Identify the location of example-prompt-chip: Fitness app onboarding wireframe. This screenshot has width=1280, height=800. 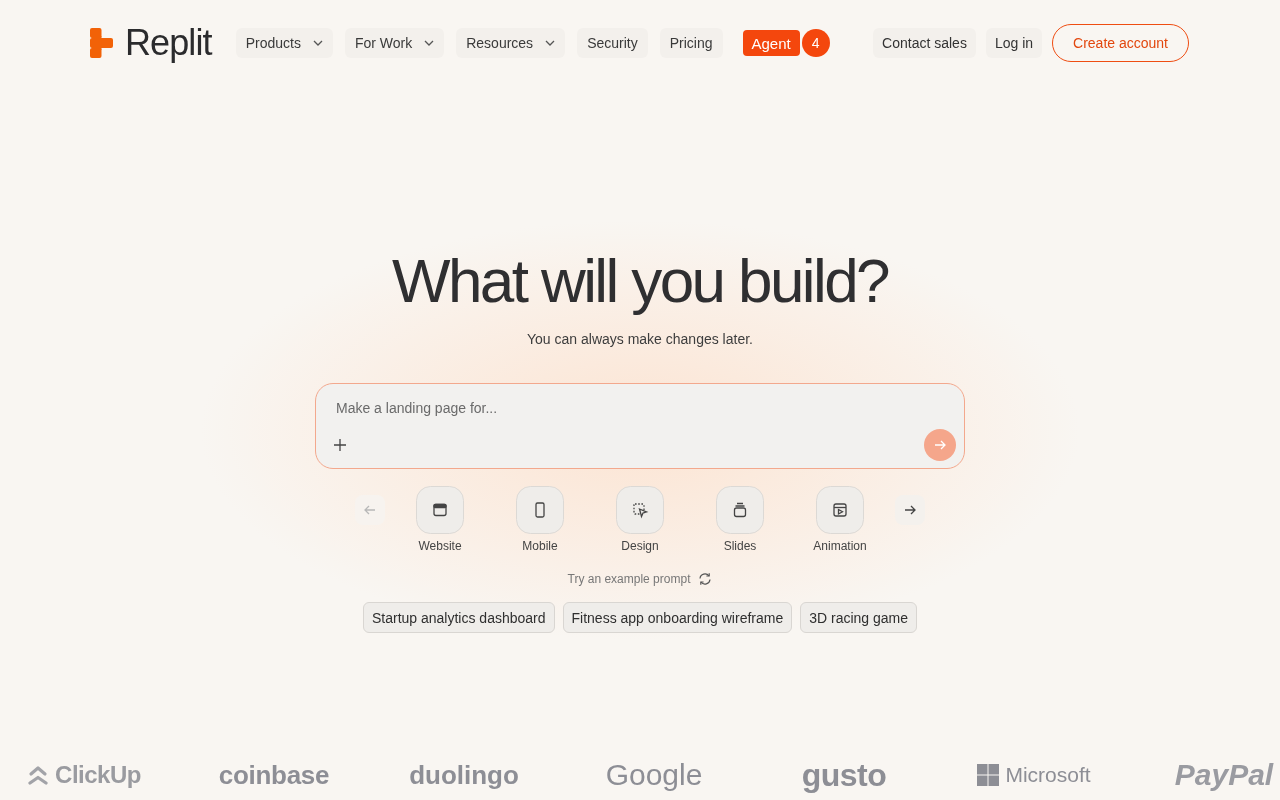
(677, 617).